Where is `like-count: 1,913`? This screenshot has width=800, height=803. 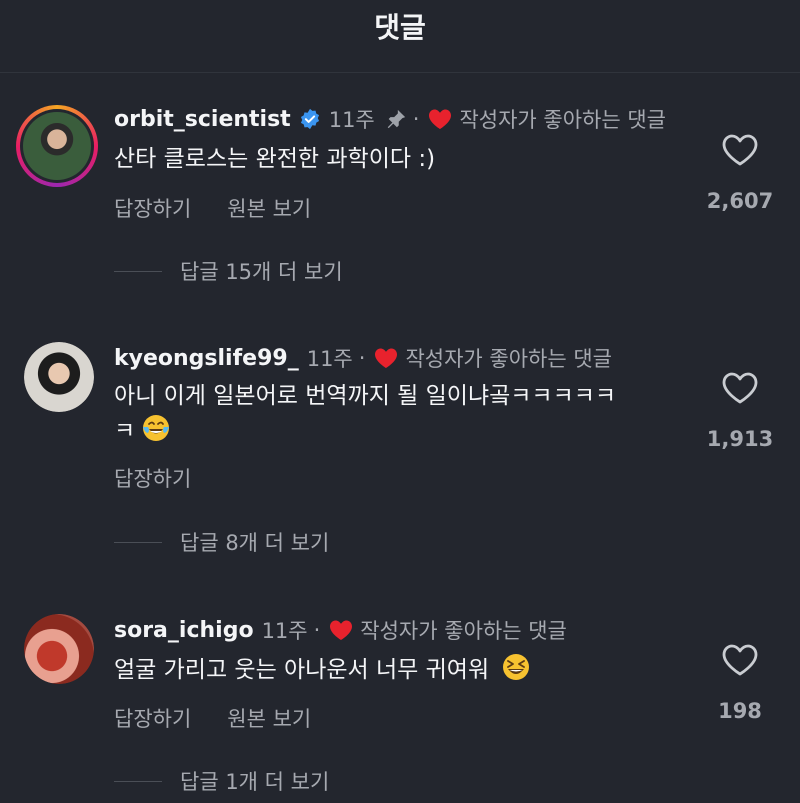 like-count: 1,913 is located at coordinates (740, 439).